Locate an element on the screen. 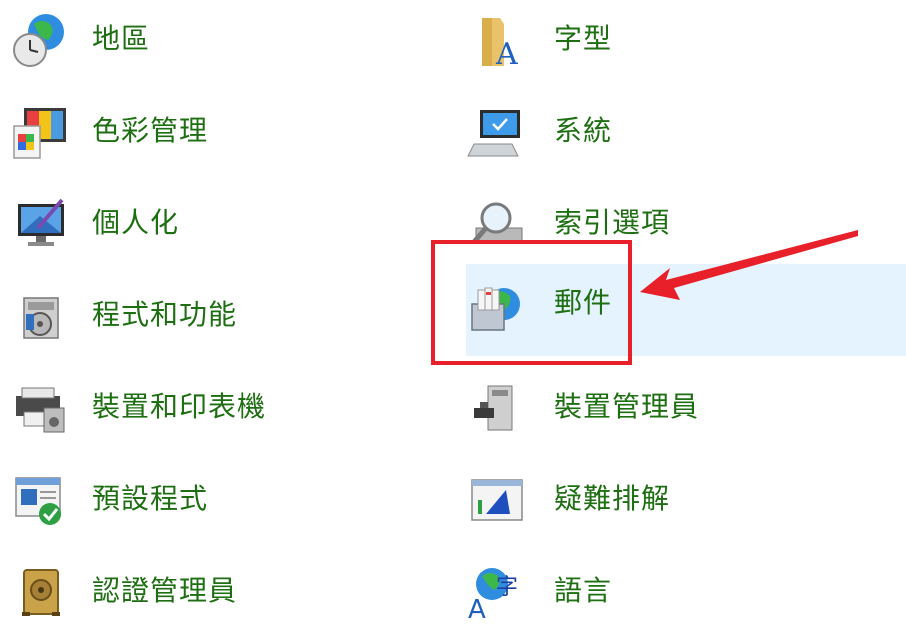 Image resolution: width=906 pixels, height=644 pixels. item-label: 地區 is located at coordinates (121, 38).